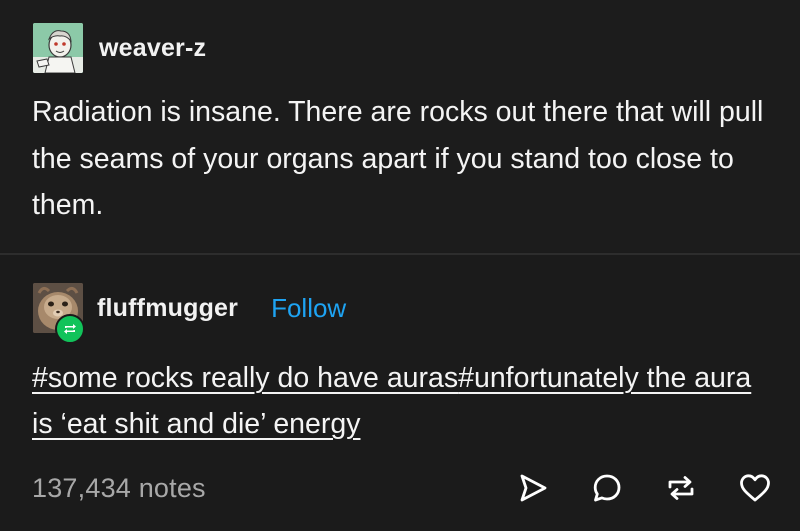  I want to click on post-footer: 137,434 notes, so click(402, 488).